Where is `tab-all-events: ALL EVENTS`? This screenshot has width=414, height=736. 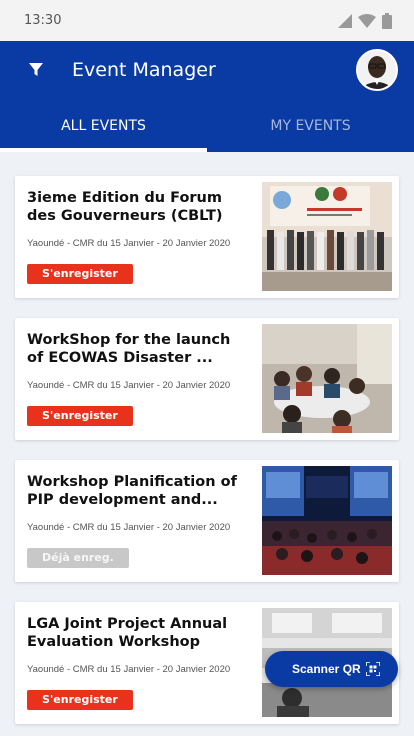
tab-all-events: ALL EVENTS is located at coordinates (103, 125).